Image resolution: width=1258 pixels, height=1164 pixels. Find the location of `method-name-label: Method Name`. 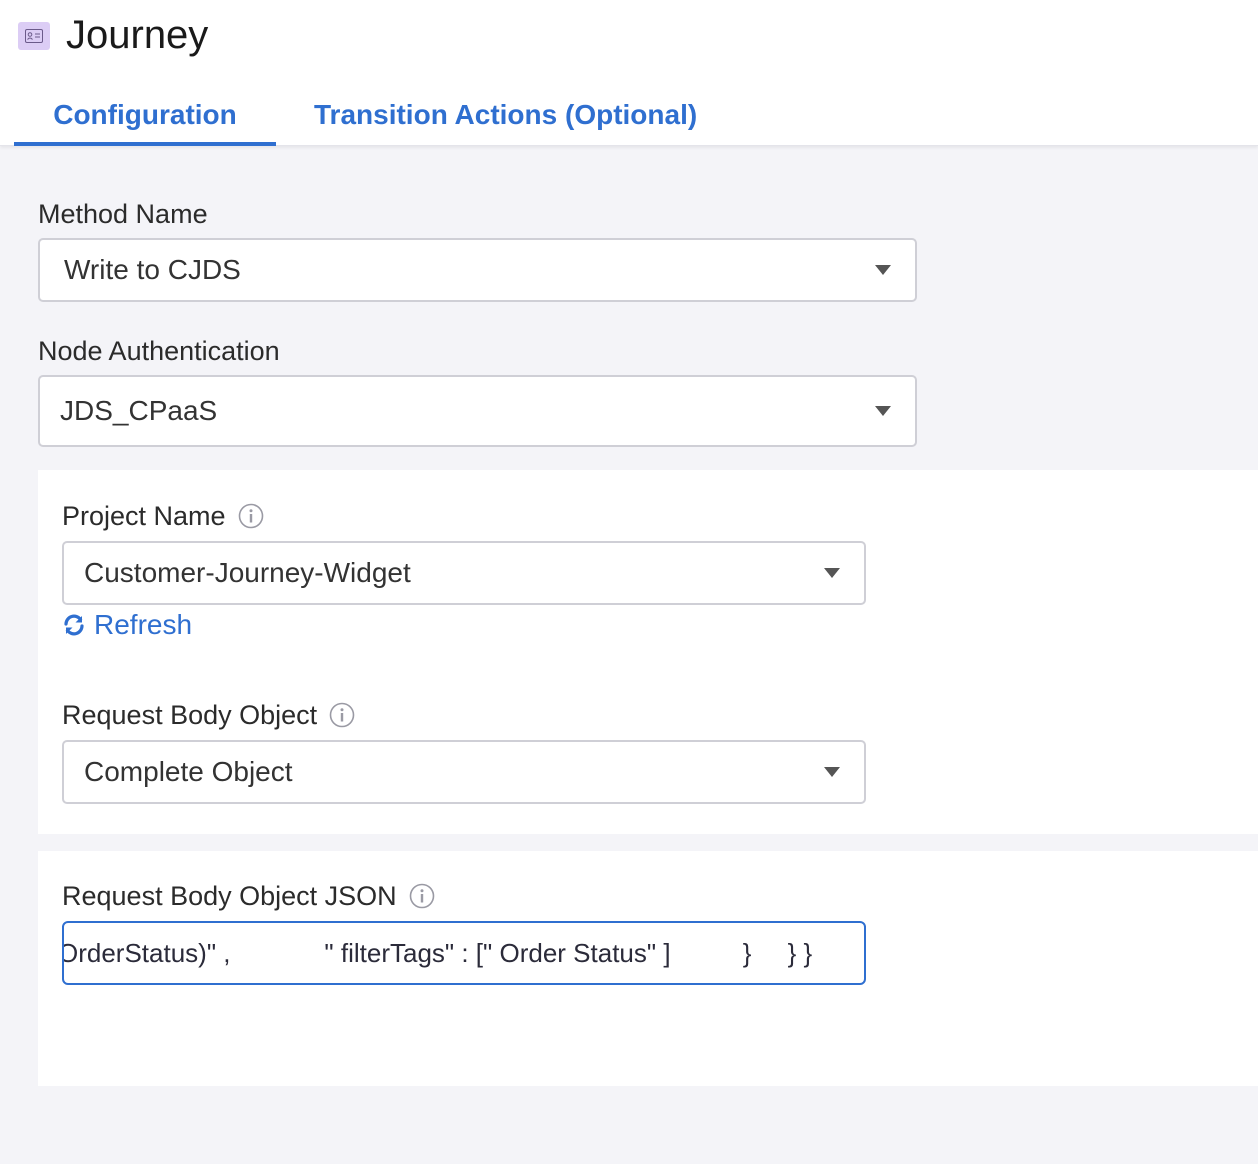

method-name-label: Method Name is located at coordinates (123, 214).